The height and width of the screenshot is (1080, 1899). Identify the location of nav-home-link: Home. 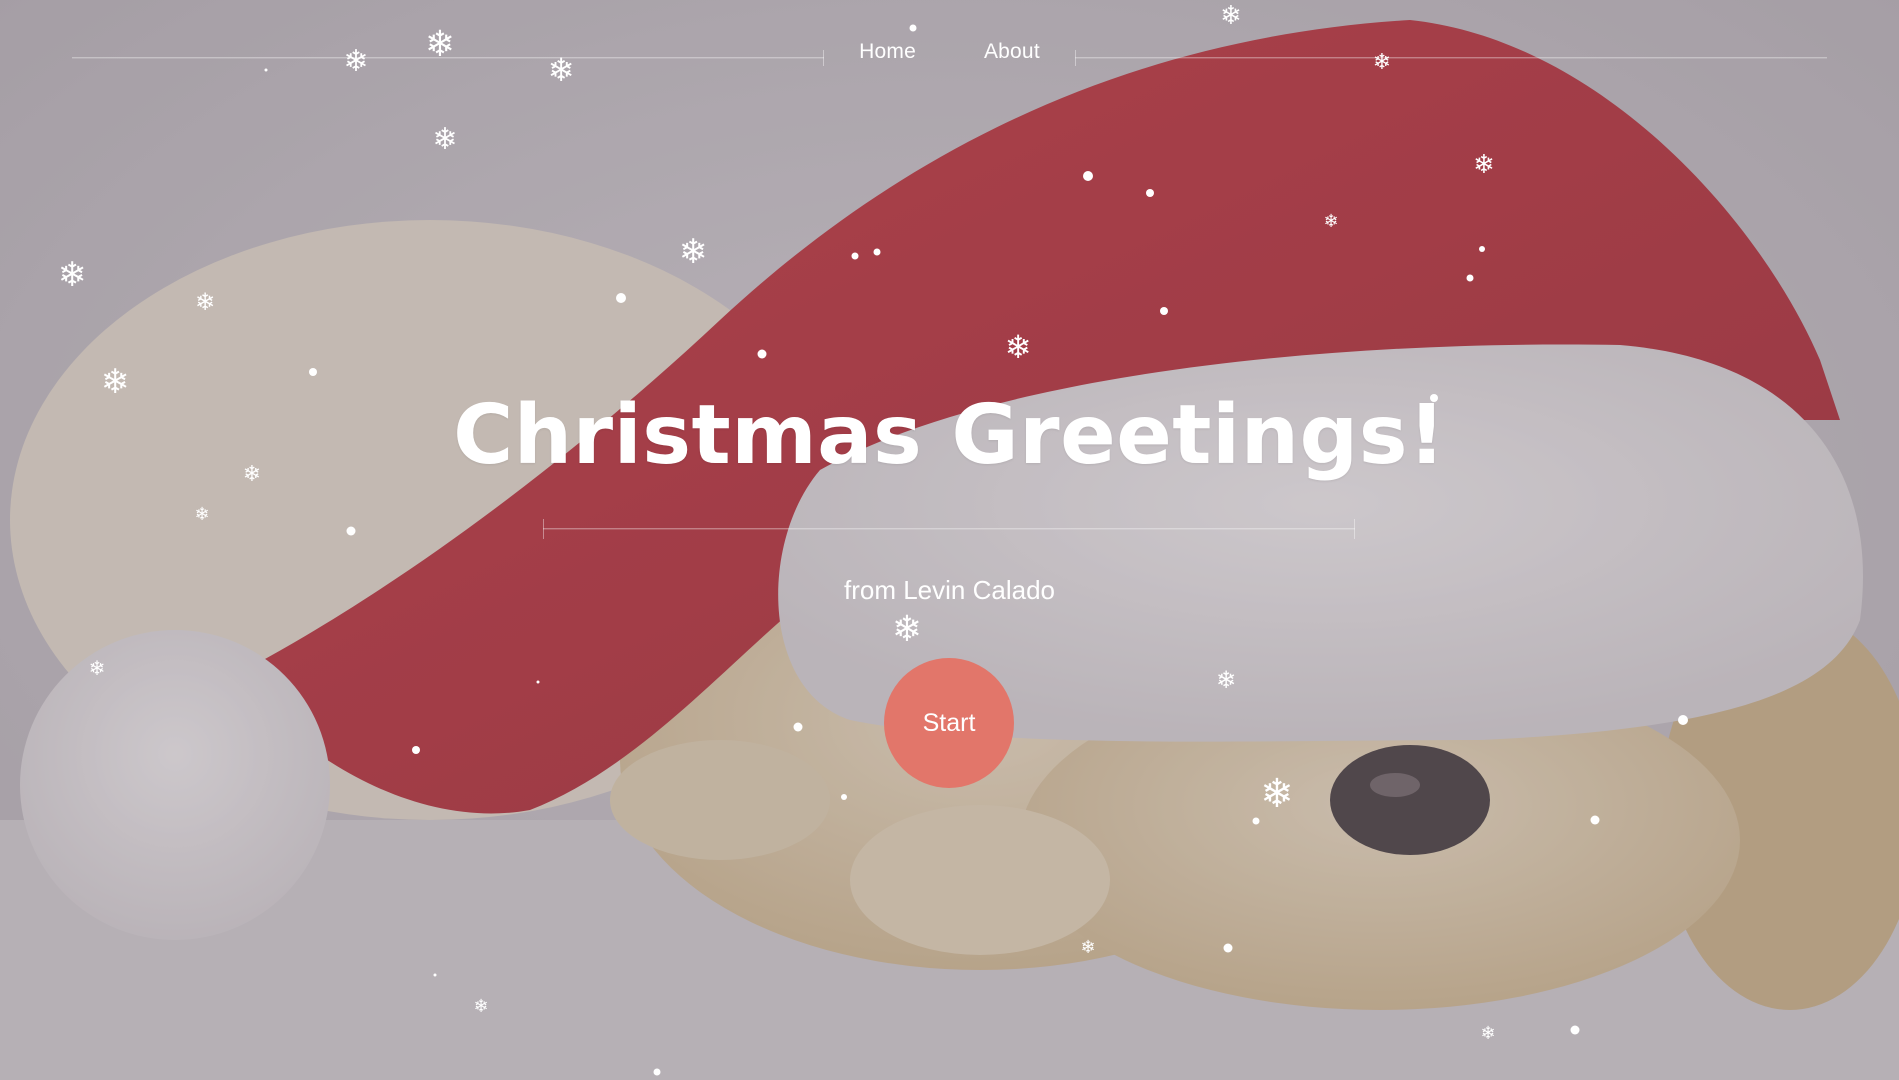
(887, 52).